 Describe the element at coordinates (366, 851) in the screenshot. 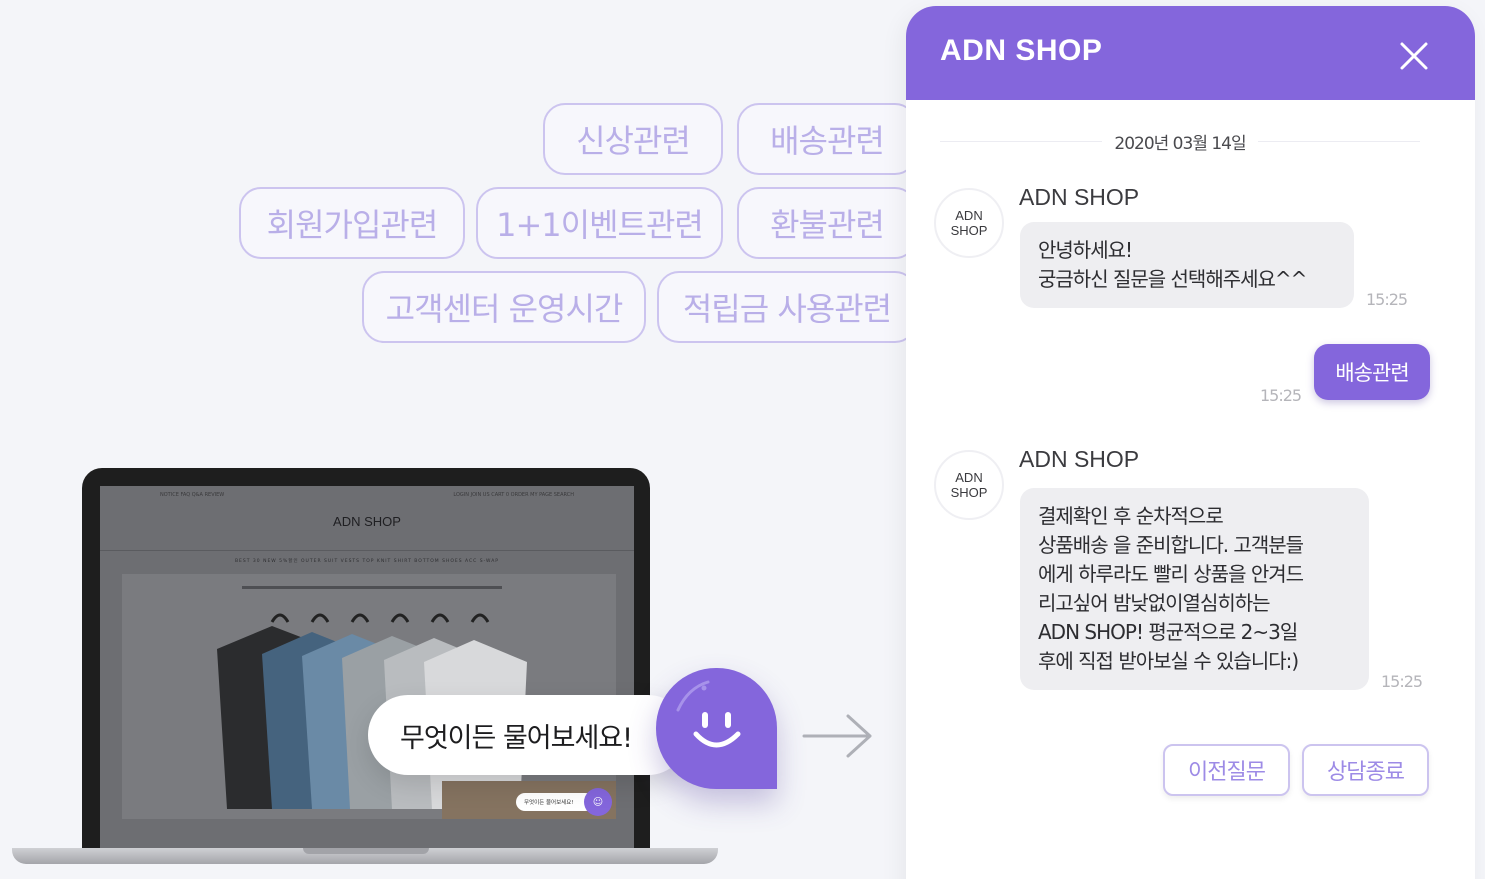

I see `laptop-notch` at that location.